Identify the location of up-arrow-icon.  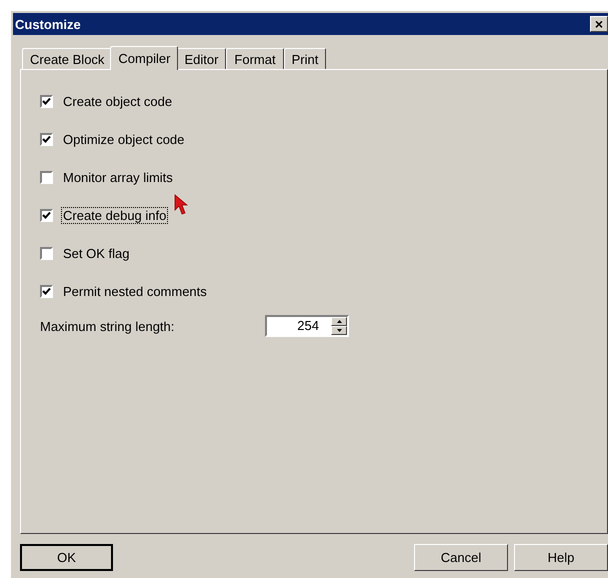
(339, 321).